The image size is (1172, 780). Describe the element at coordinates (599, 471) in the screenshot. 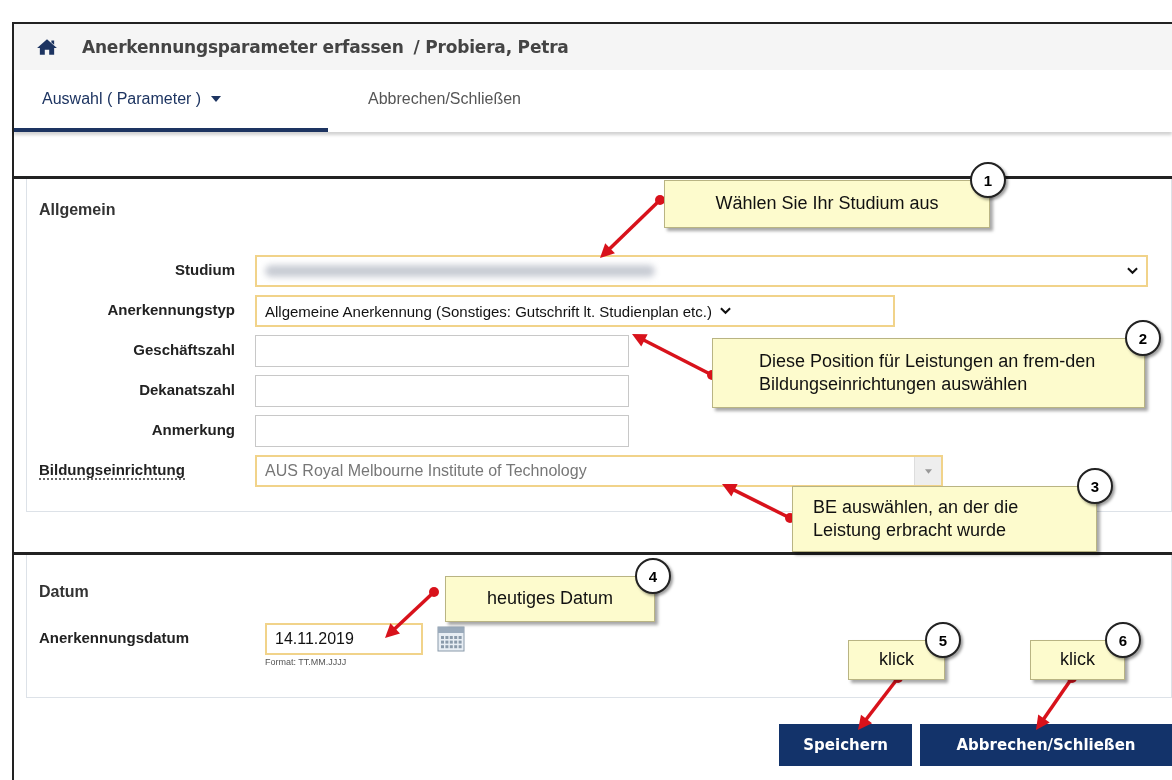

I see `dropdown-field: AUS Royal Melbourne Institute of Technology` at that location.